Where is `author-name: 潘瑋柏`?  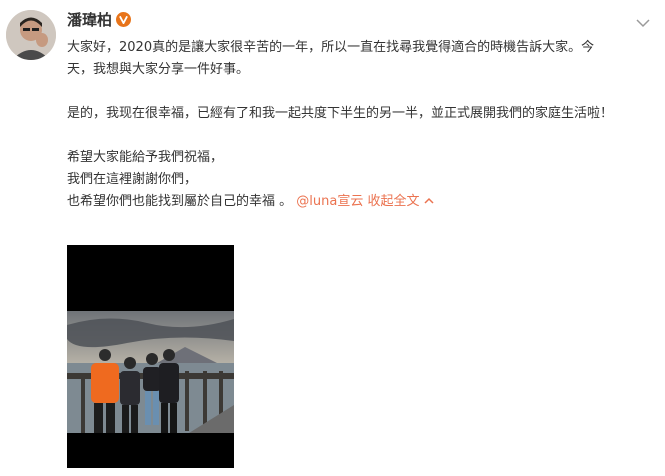
author-name: 潘瑋柏 is located at coordinates (89, 19).